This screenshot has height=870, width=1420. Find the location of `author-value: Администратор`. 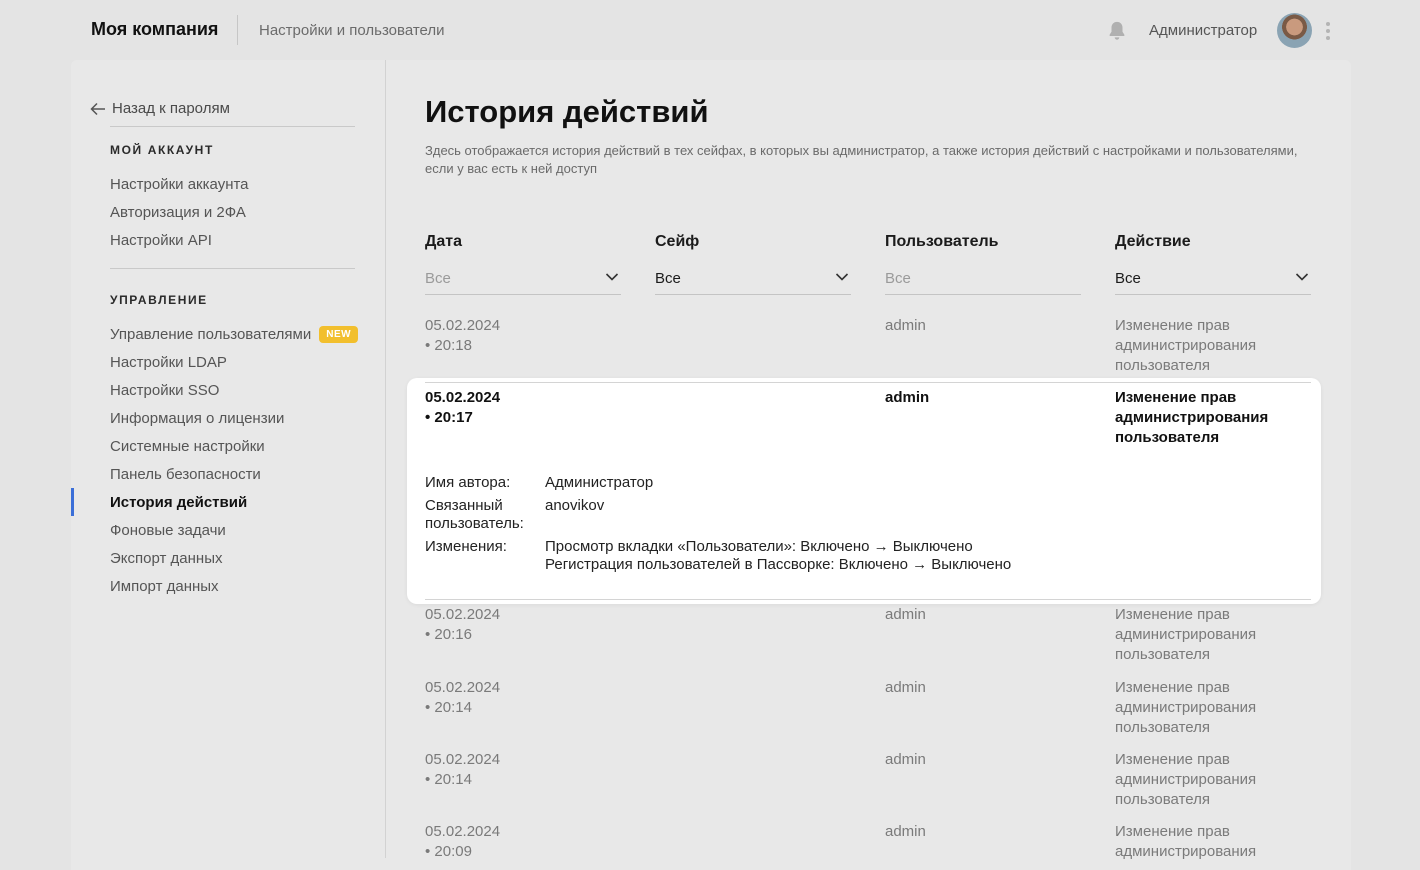

author-value: Администратор is located at coordinates (599, 482).